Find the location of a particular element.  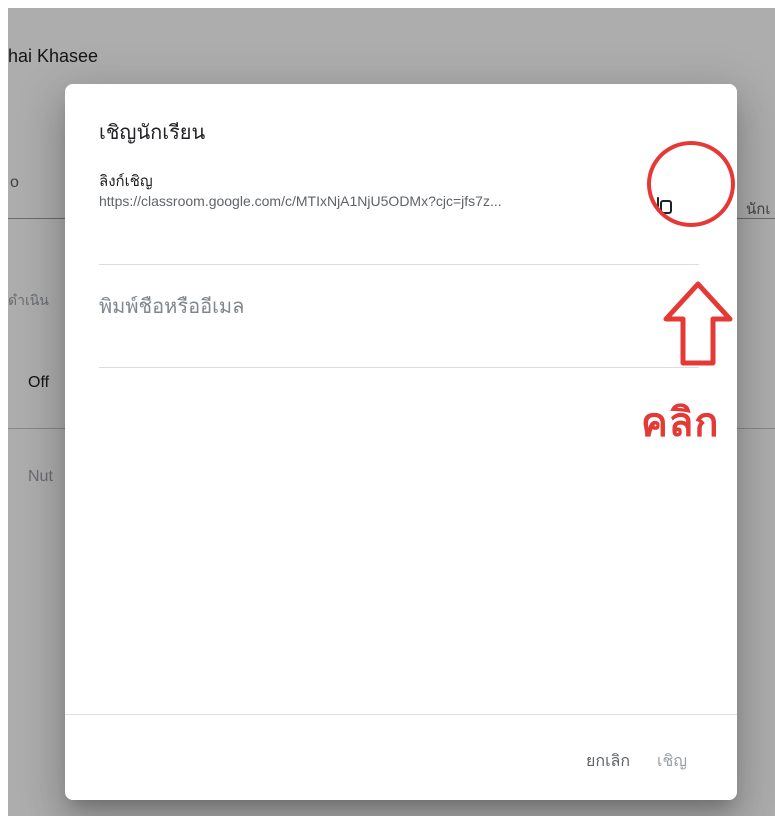

up-arrow-icon is located at coordinates (698, 323).